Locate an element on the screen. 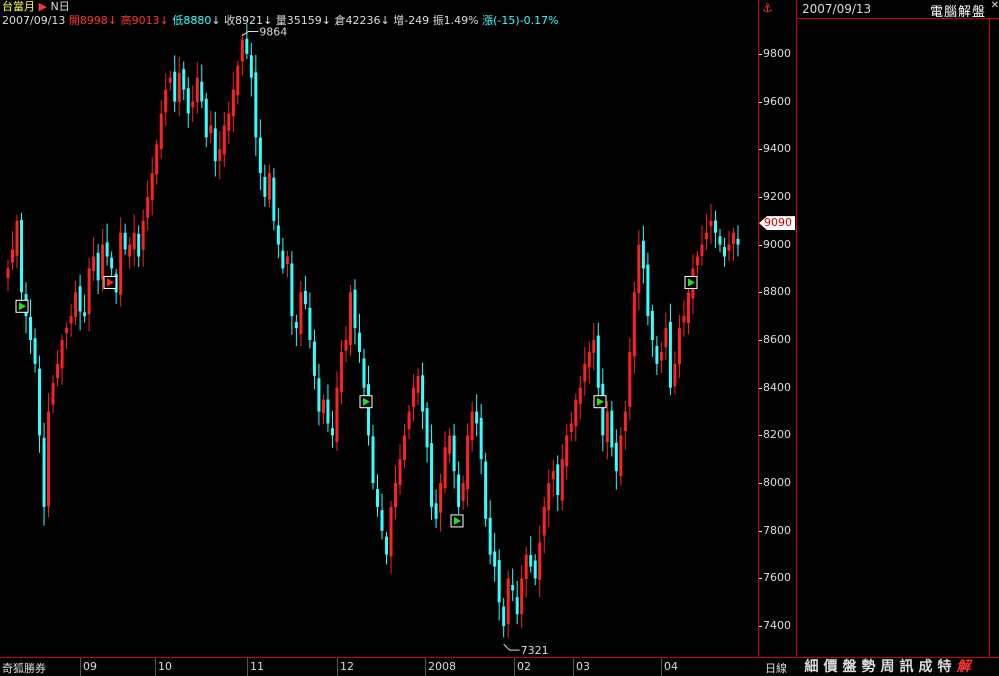  period-type-label: N日 is located at coordinates (59, 6).